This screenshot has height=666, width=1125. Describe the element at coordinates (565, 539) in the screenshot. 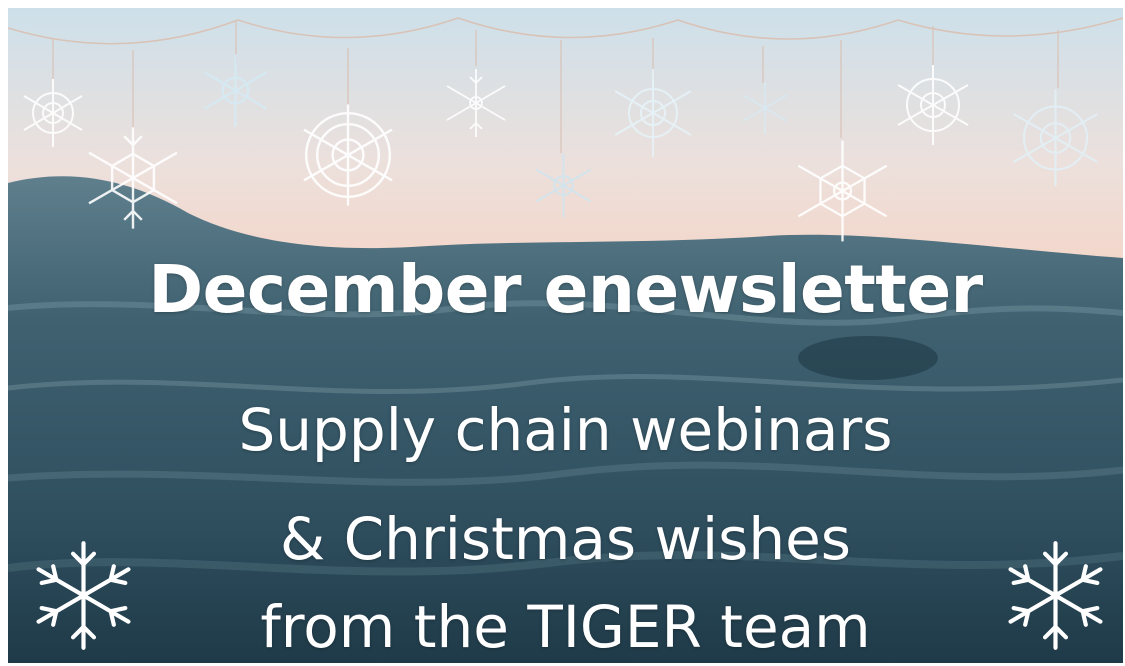

I see `banner-line-wishes: & Christmas wishes` at that location.